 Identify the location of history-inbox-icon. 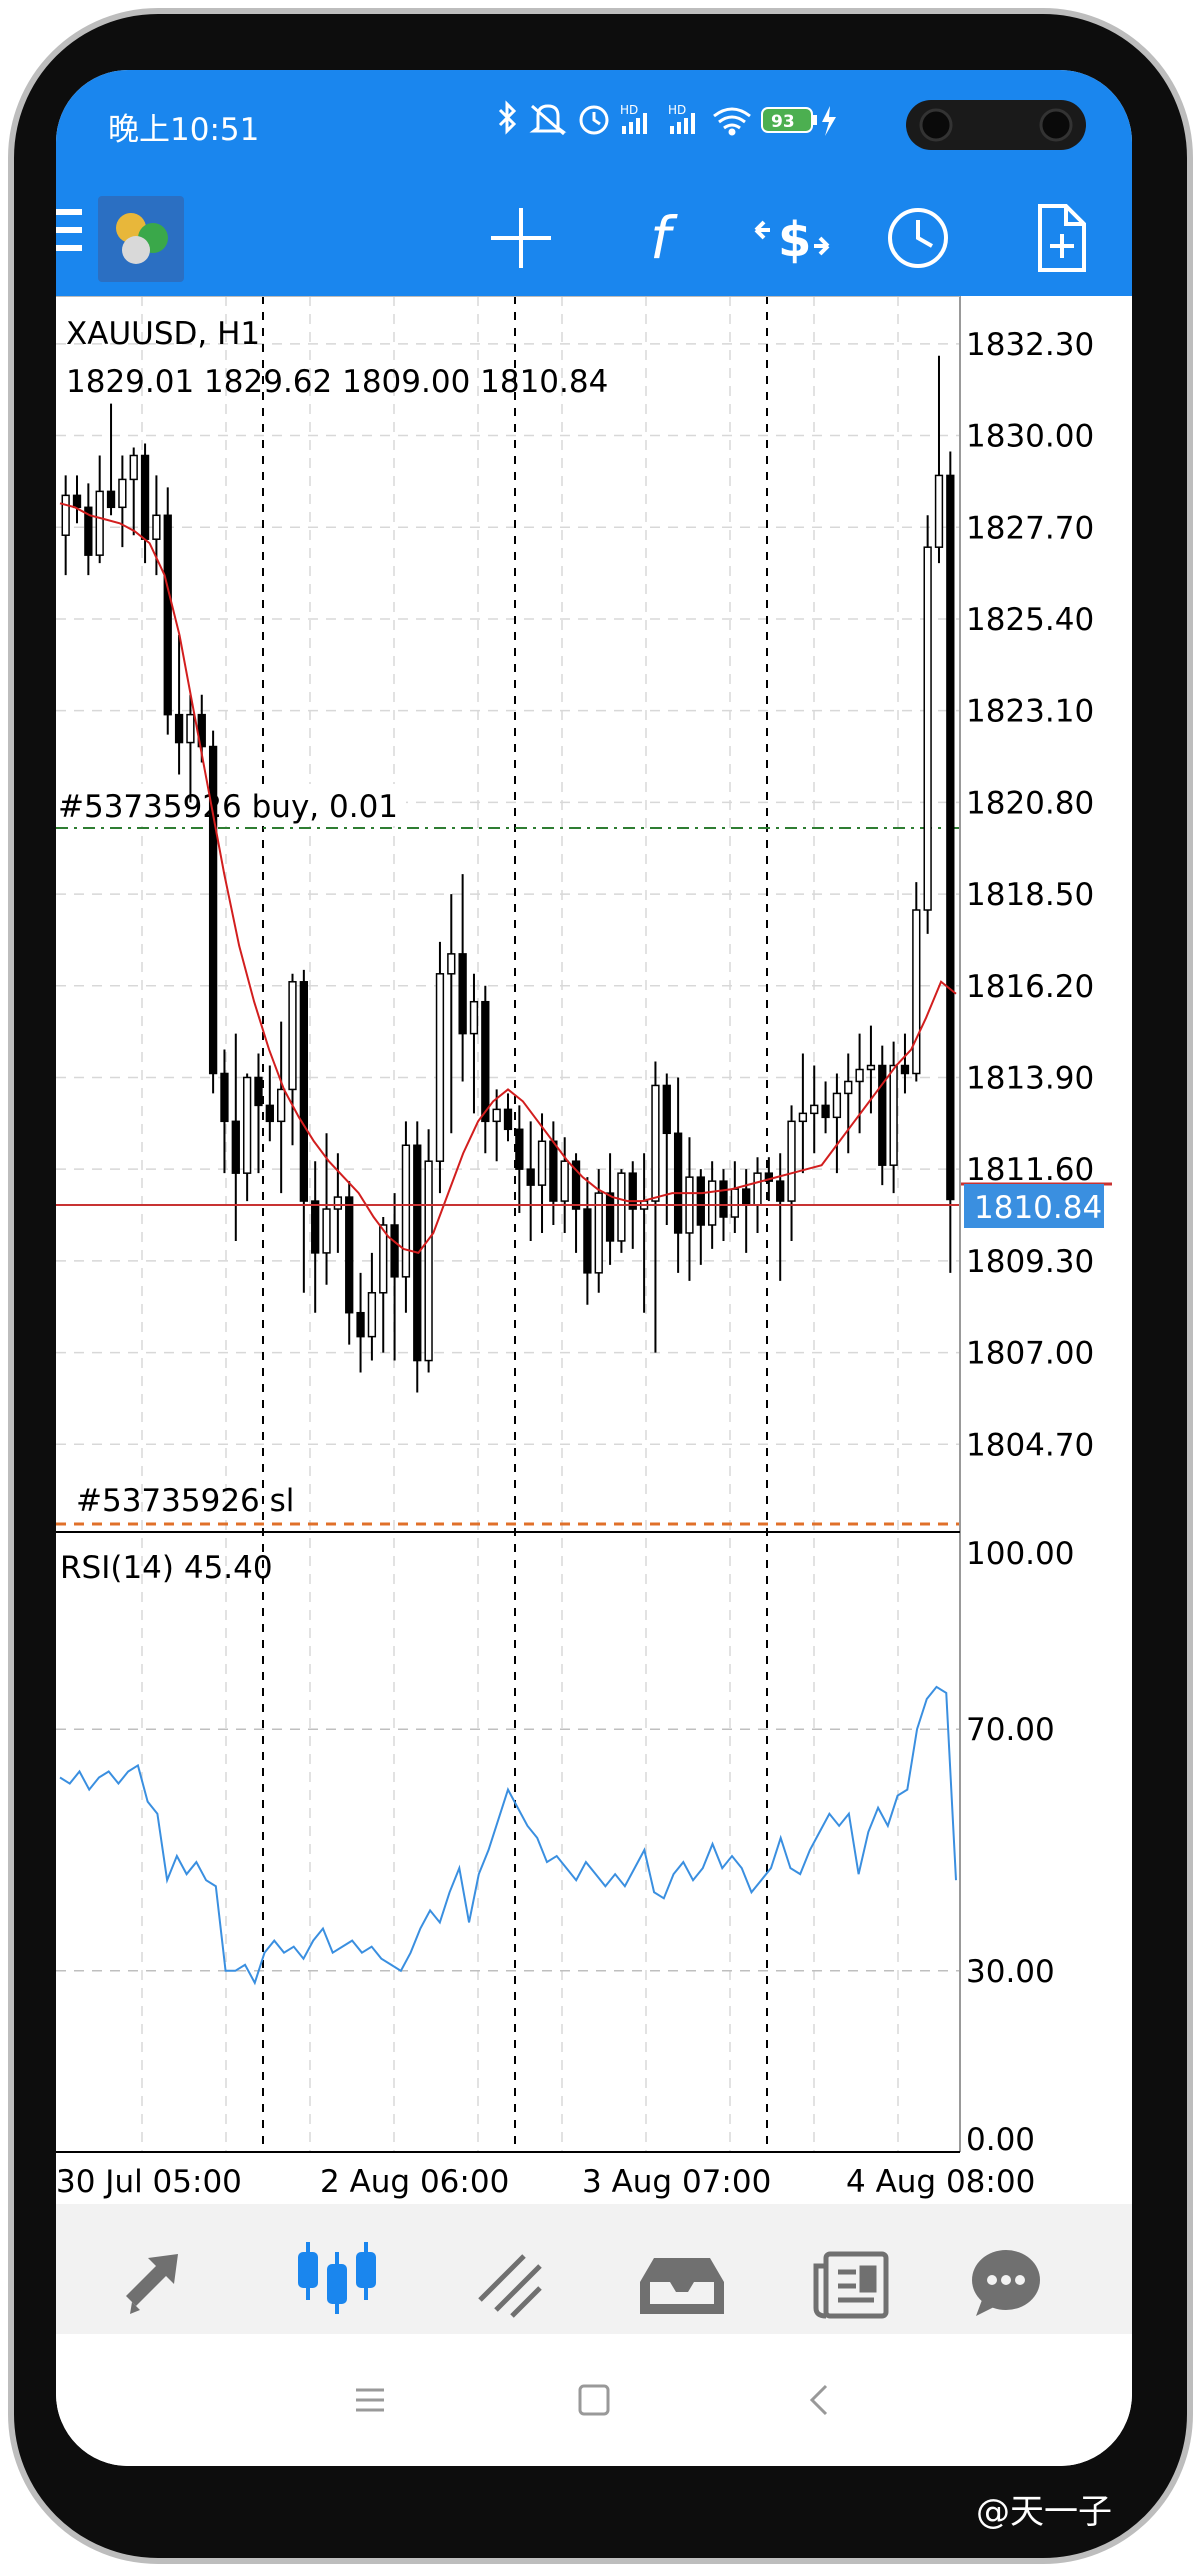
(682, 2286).